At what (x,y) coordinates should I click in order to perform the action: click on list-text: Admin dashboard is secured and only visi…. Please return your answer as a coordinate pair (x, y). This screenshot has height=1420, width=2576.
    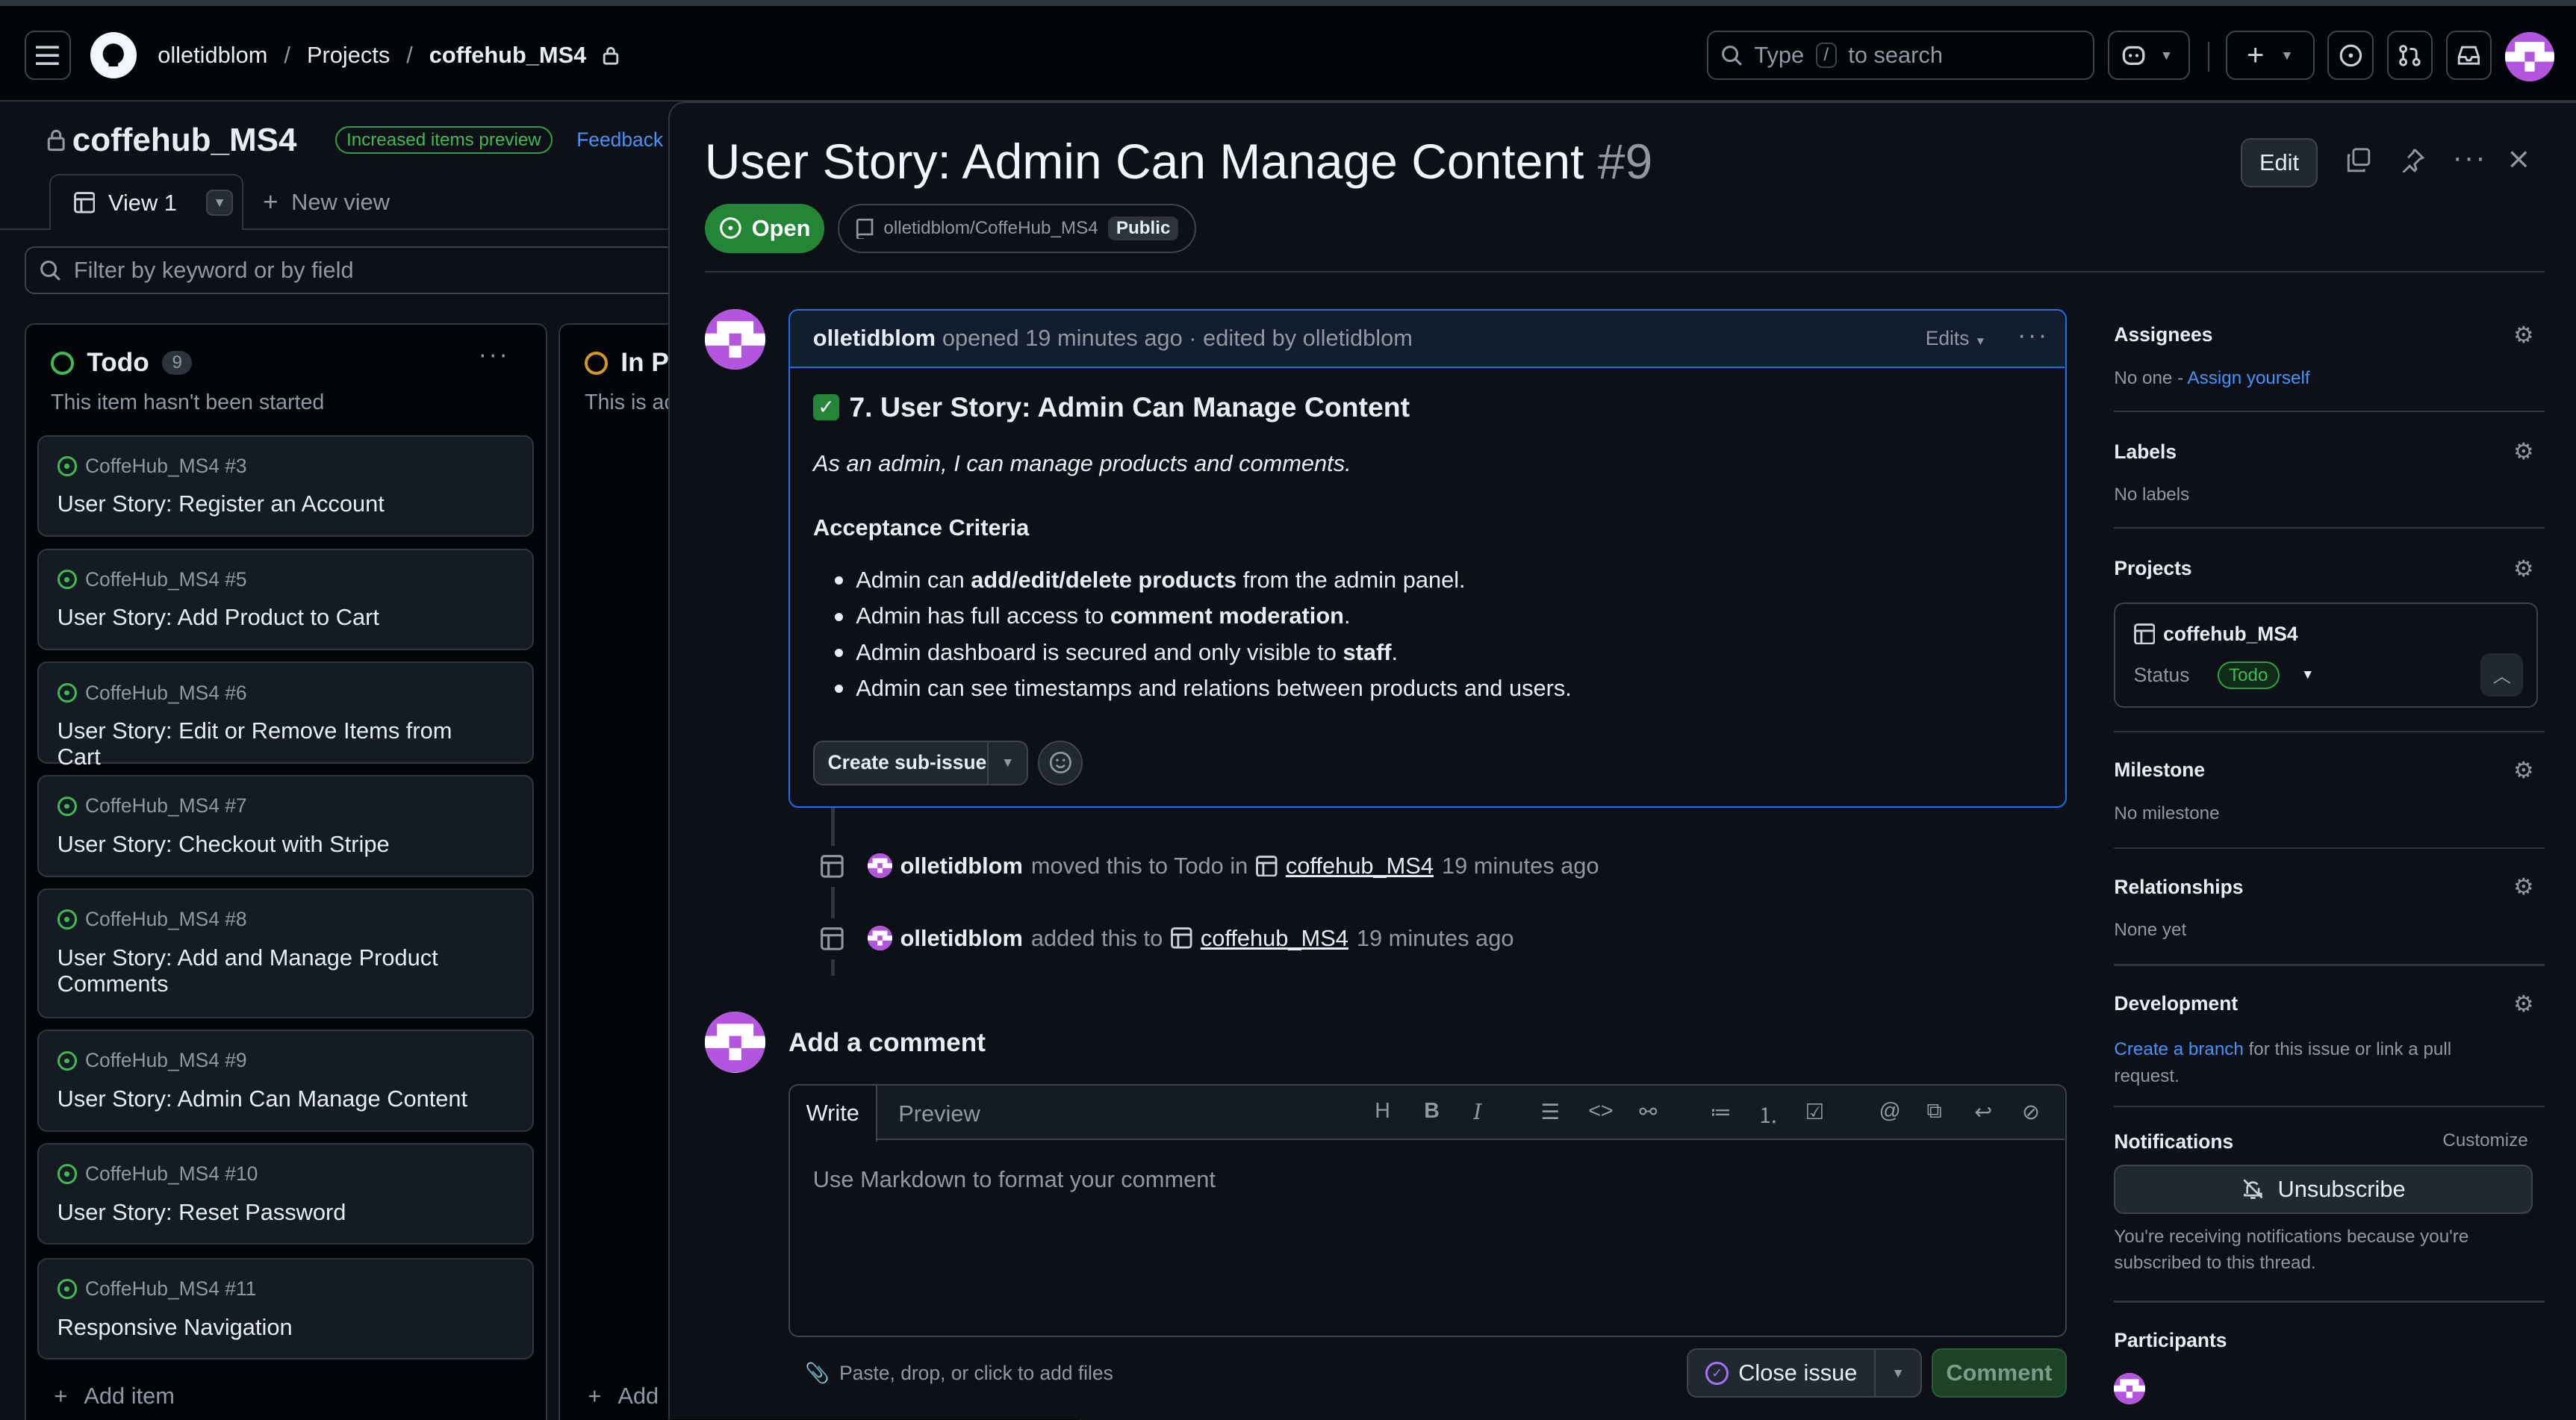
    Looking at the image, I should click on (1099, 651).